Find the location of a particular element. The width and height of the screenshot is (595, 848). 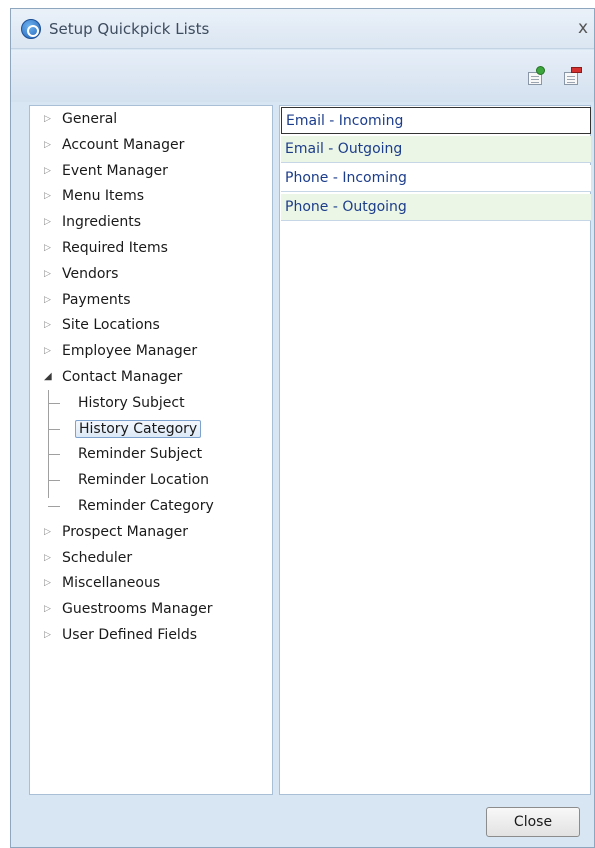

toolbar is located at coordinates (302, 76).